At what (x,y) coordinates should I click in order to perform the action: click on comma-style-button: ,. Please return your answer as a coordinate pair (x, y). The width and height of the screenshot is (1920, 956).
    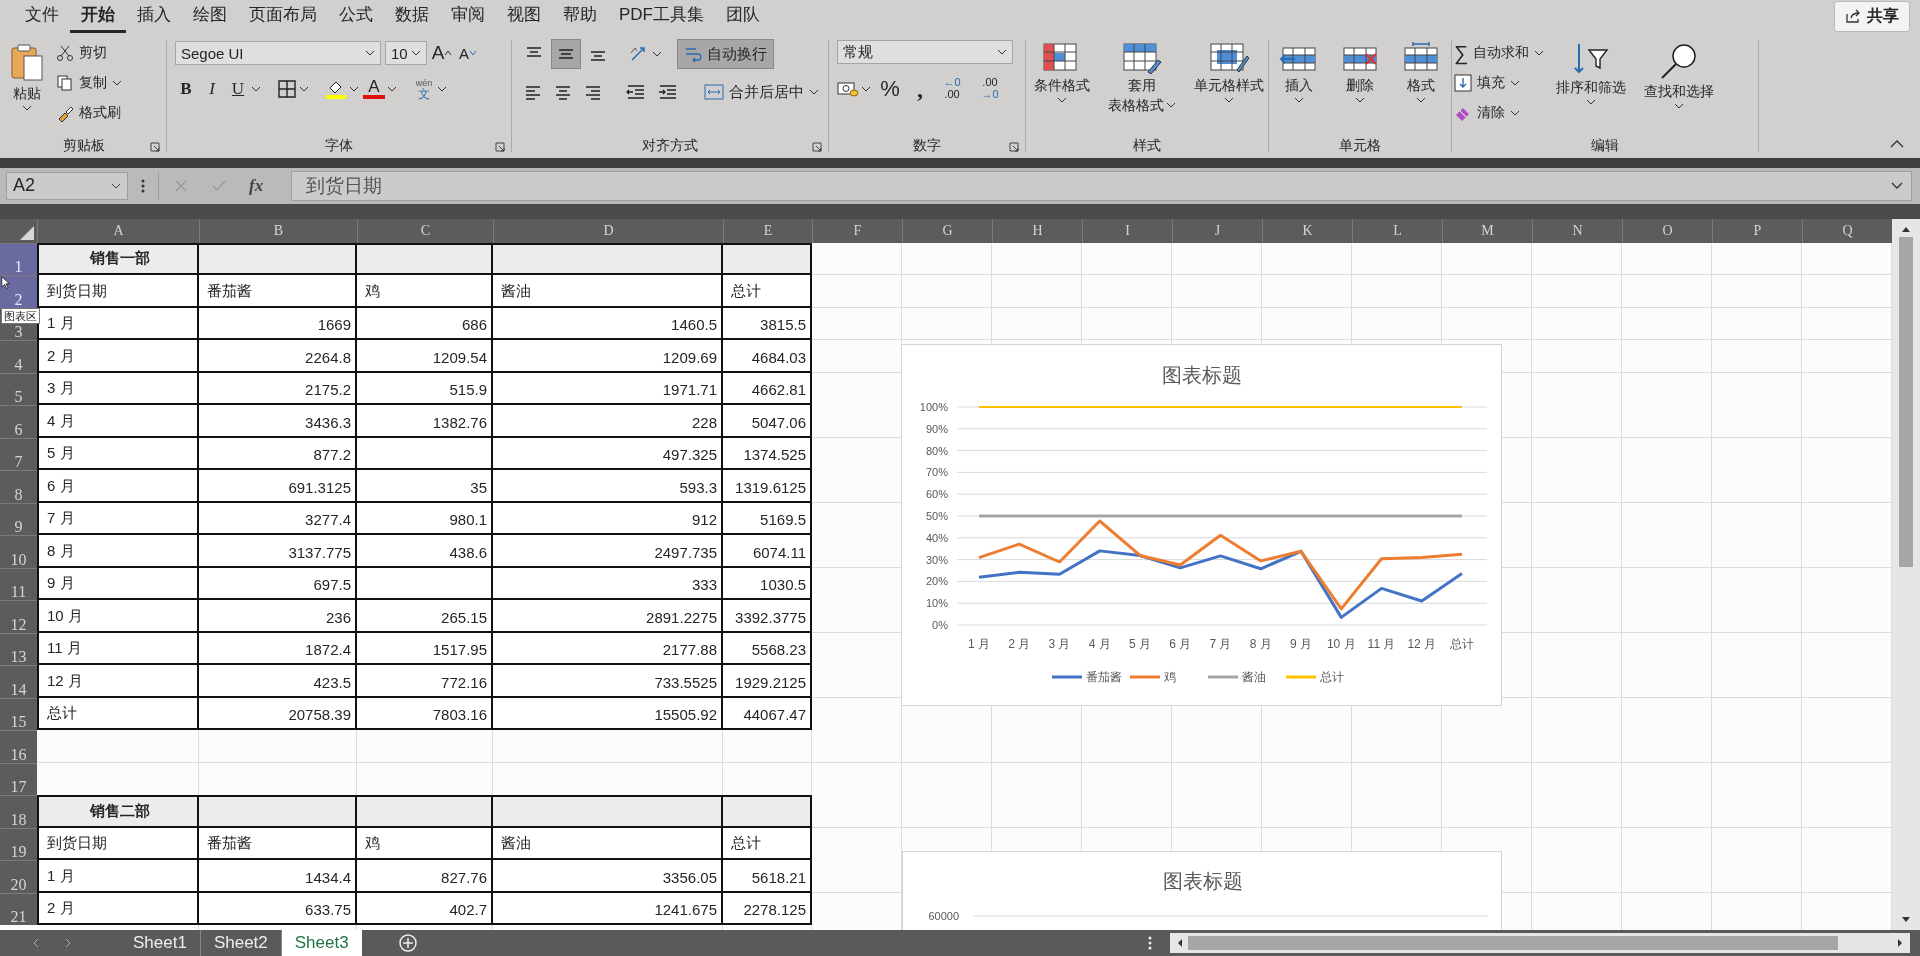
    Looking at the image, I should click on (920, 89).